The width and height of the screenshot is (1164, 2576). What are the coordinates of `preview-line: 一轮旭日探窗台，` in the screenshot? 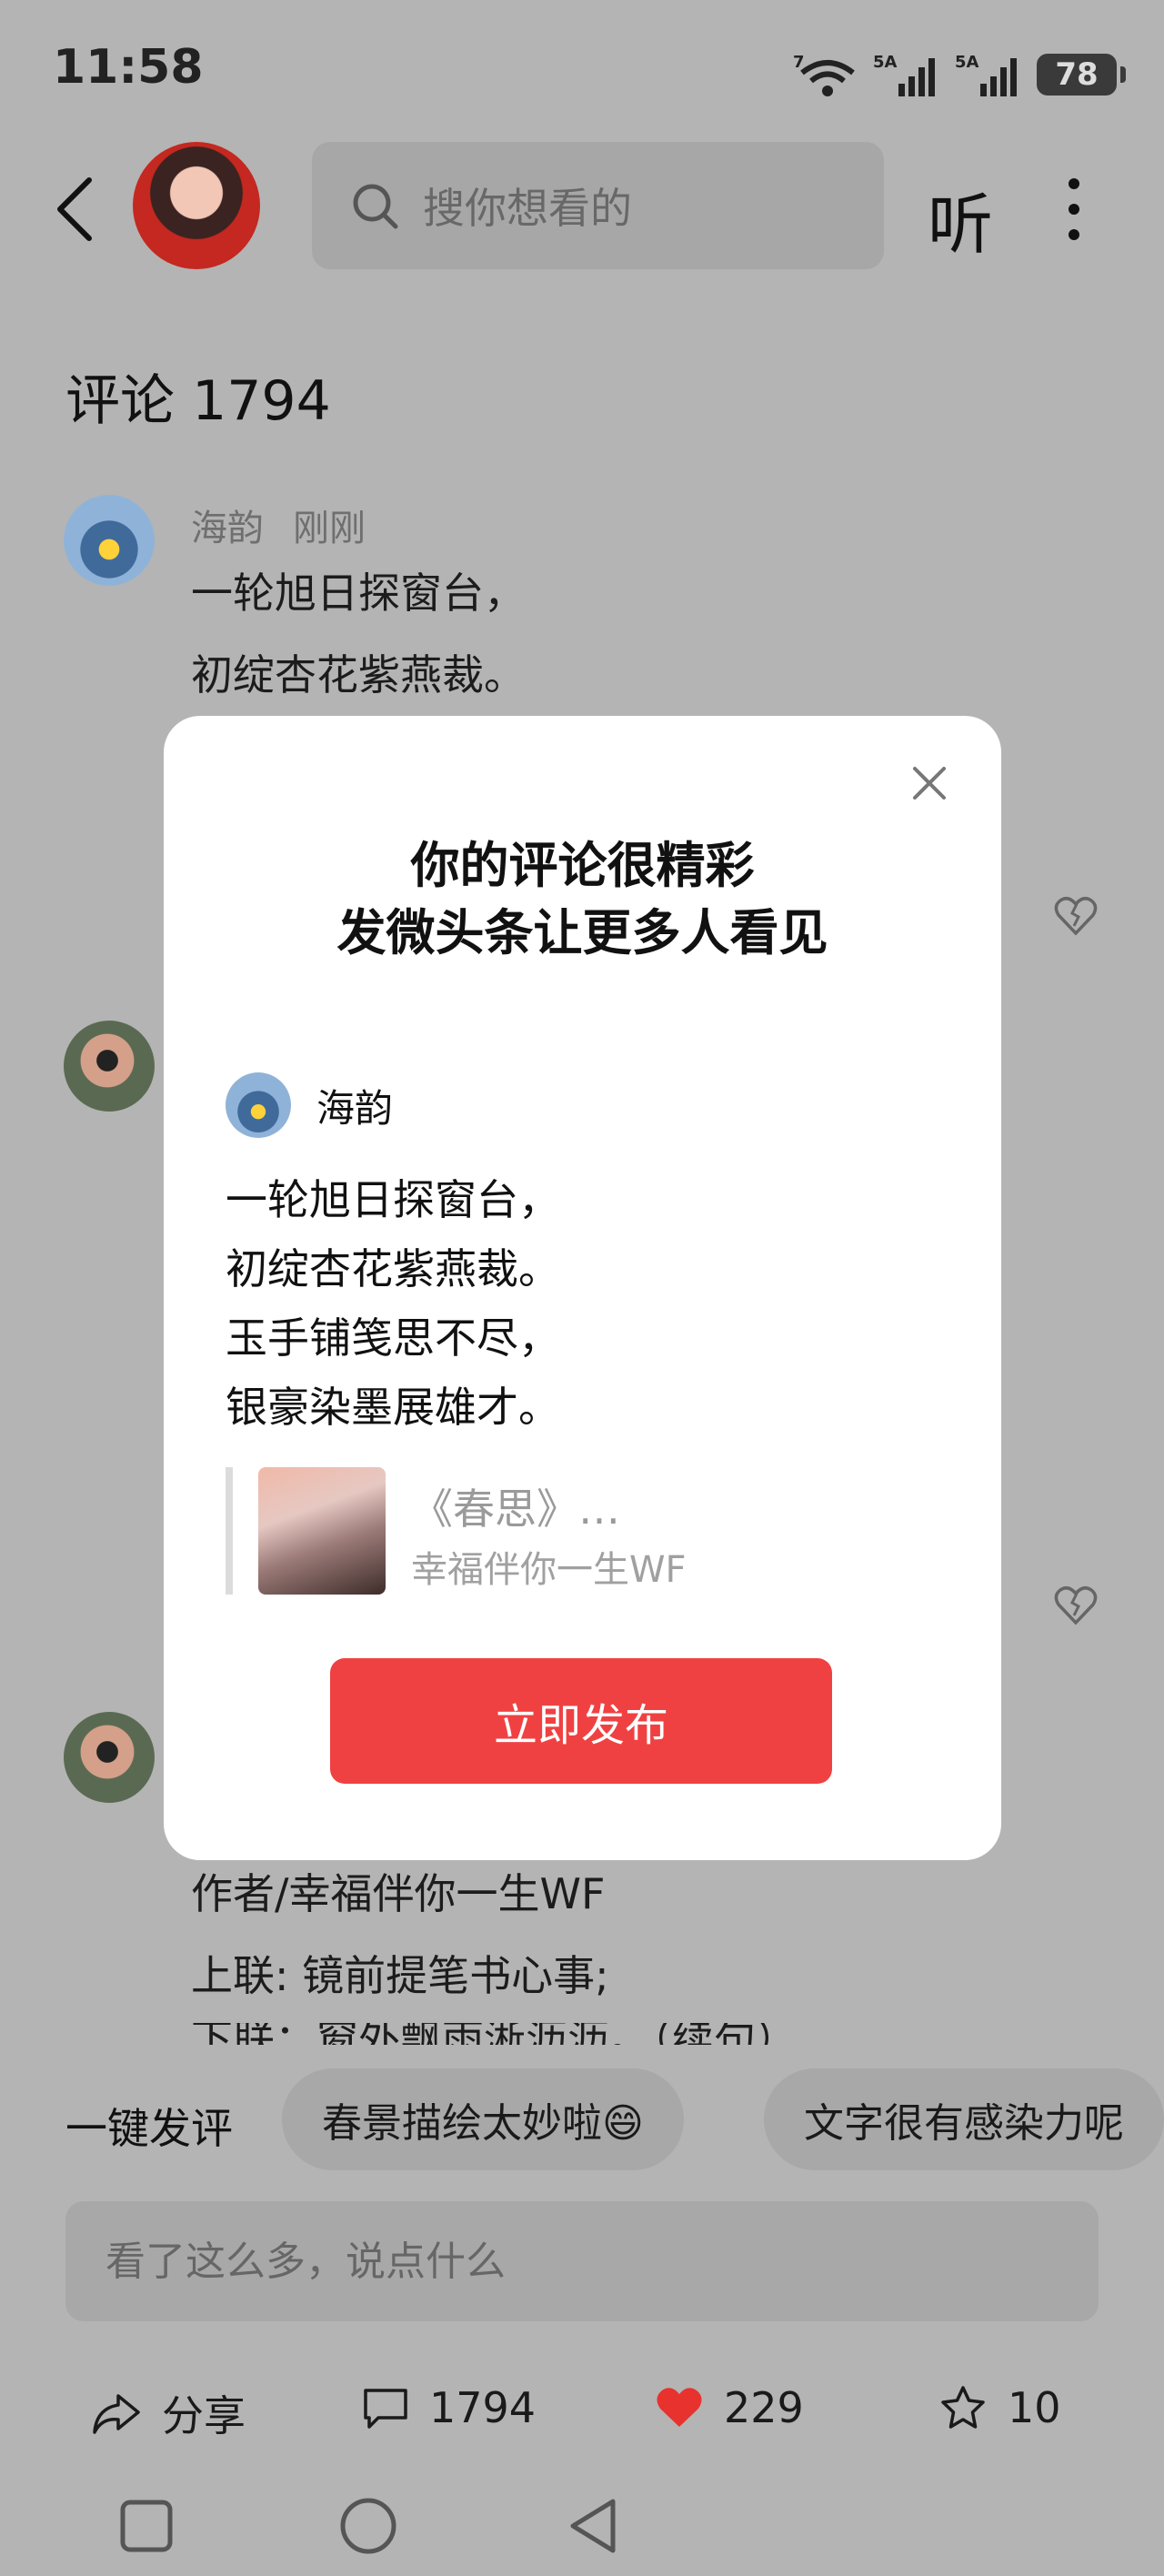 It's located at (393, 1199).